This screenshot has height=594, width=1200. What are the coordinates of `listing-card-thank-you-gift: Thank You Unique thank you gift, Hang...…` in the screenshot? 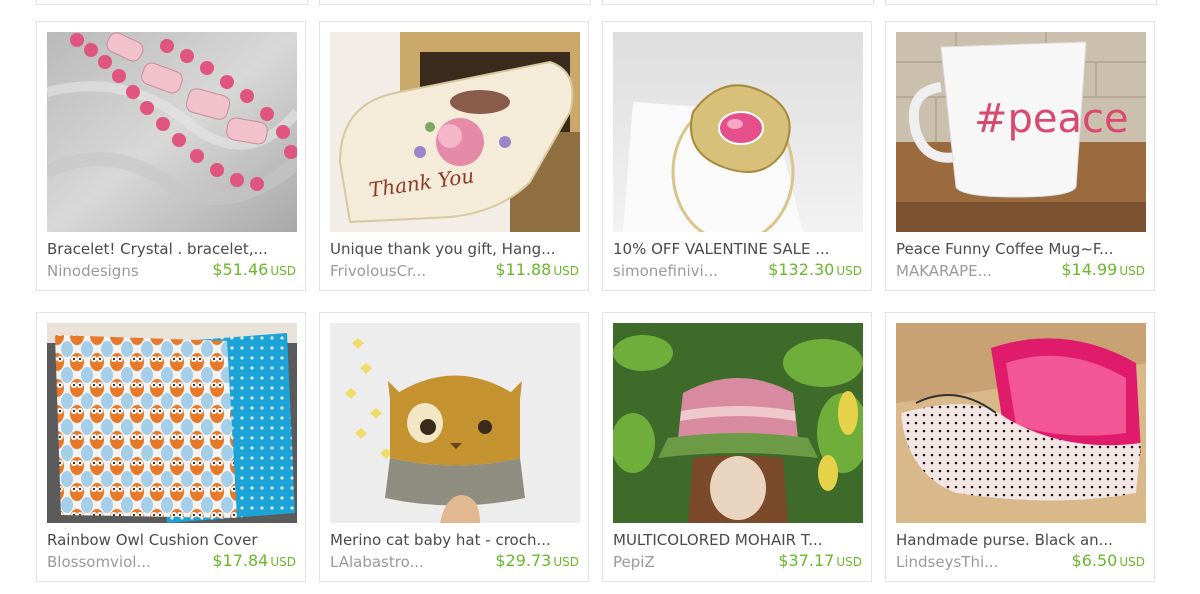 It's located at (454, 156).